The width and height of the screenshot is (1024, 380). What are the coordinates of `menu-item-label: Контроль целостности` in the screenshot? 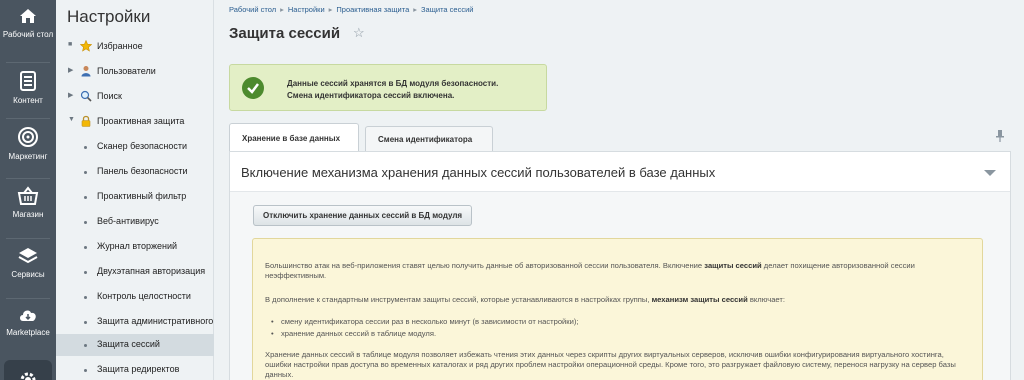 It's located at (144, 296).